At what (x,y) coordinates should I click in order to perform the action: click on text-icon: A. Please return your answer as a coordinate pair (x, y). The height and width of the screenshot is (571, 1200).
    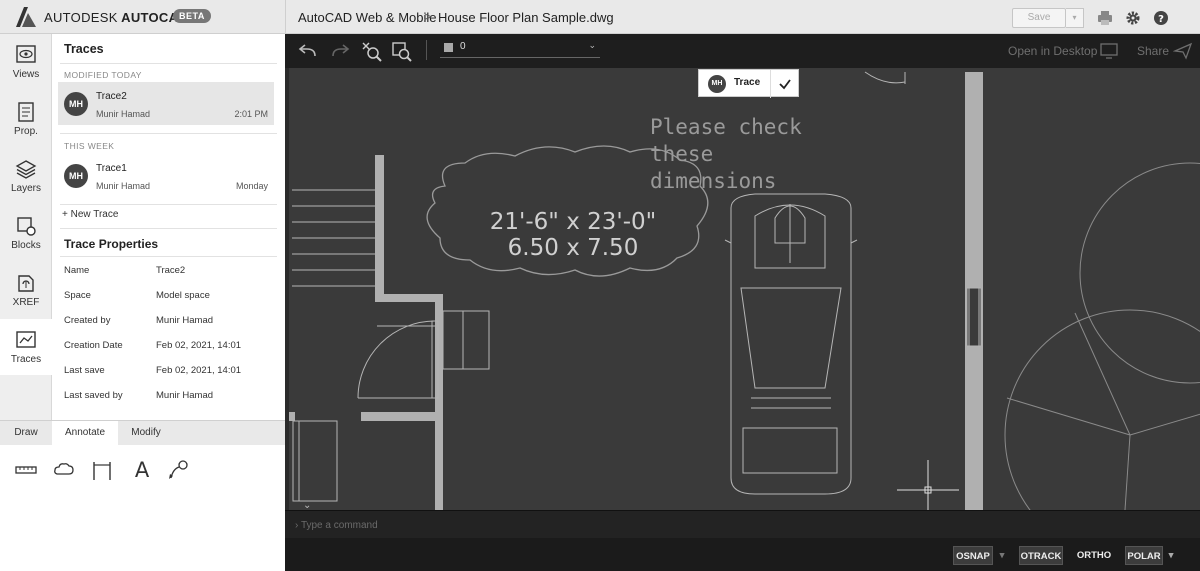
    Looking at the image, I should click on (142, 470).